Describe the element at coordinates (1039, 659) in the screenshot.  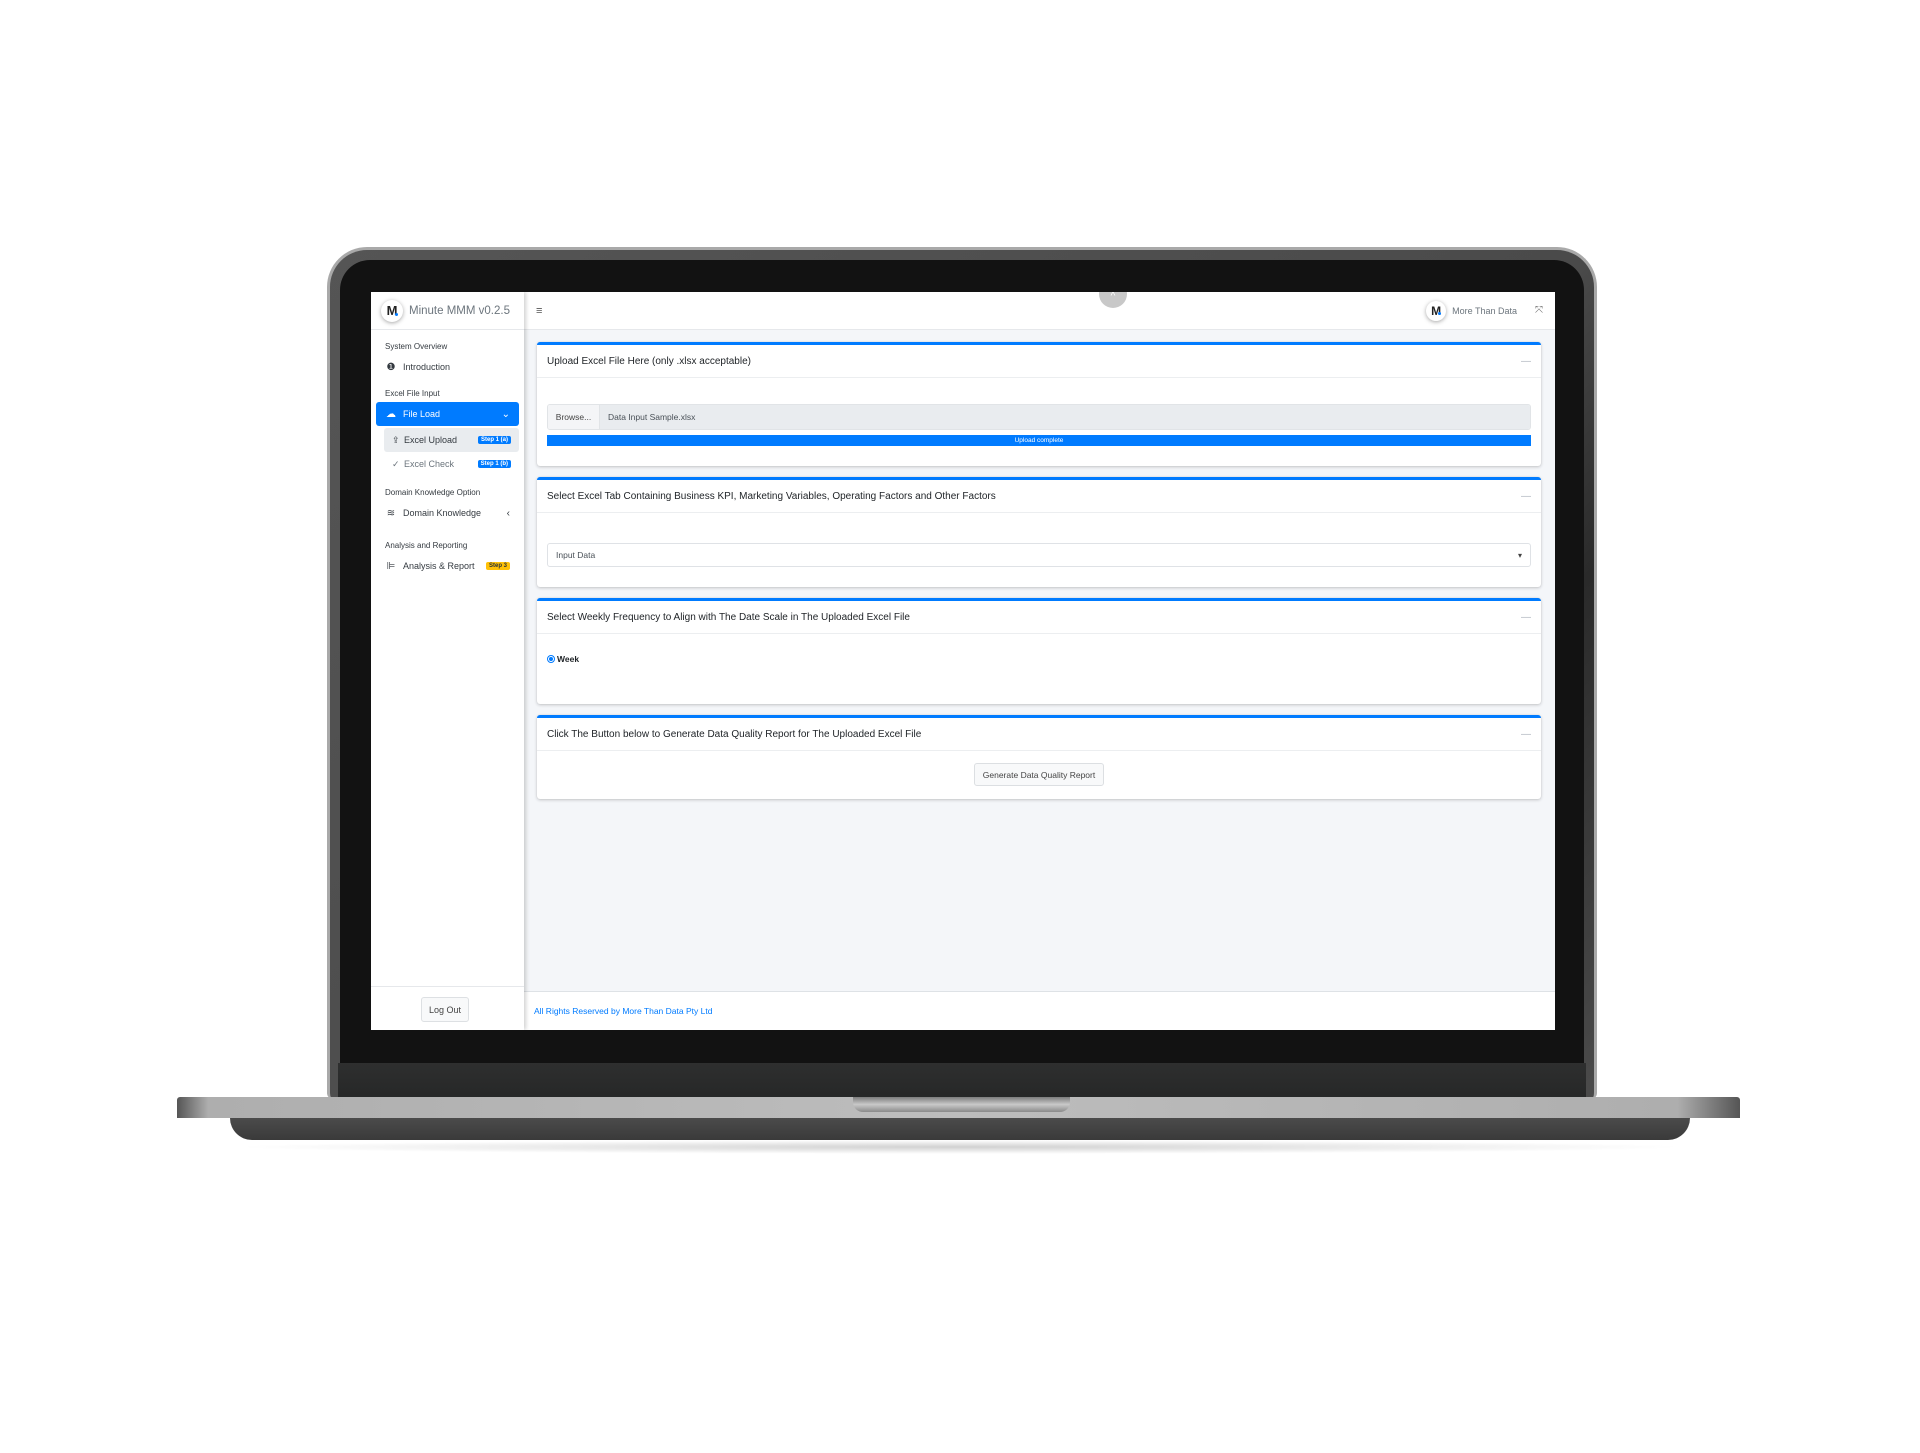
I see `radio-week: Week` at that location.